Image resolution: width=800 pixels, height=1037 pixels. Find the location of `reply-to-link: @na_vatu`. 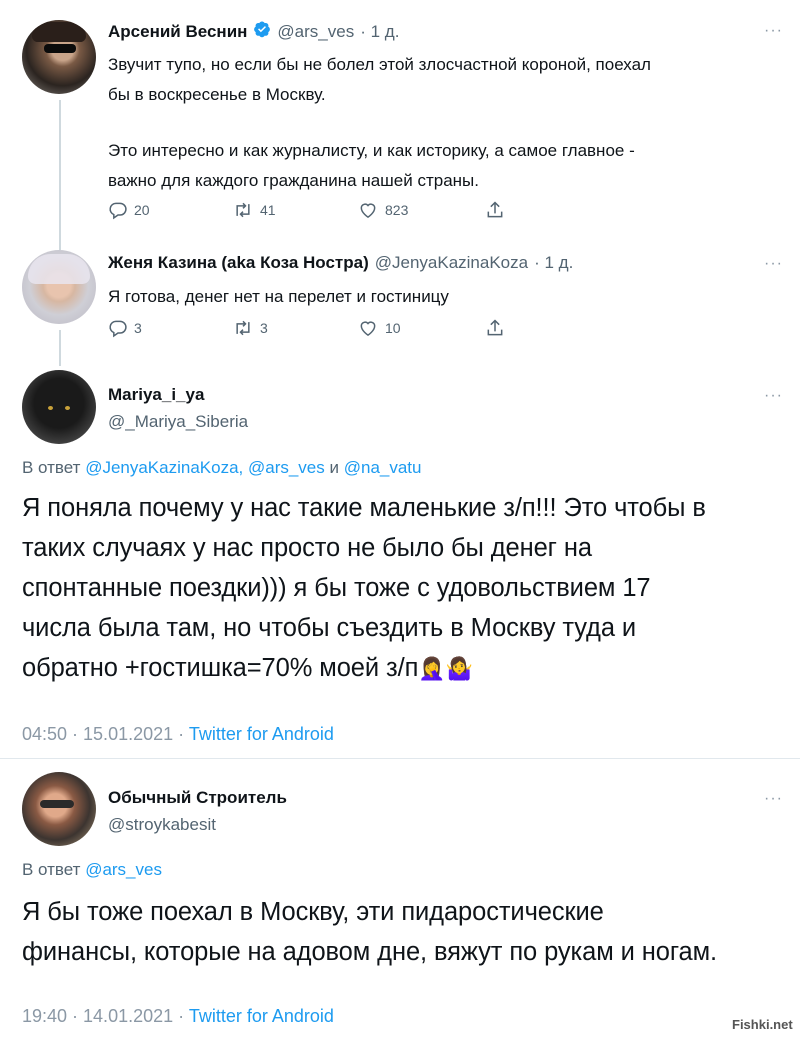

reply-to-link: @na_vatu is located at coordinates (383, 467).